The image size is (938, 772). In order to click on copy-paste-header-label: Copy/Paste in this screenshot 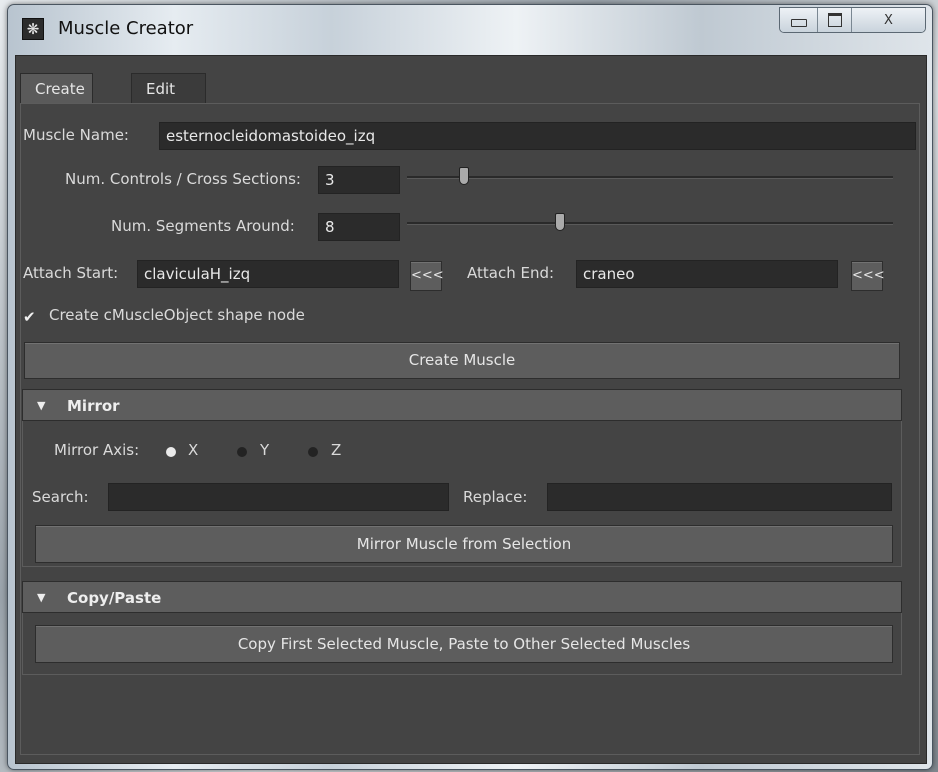, I will do `click(114, 598)`.